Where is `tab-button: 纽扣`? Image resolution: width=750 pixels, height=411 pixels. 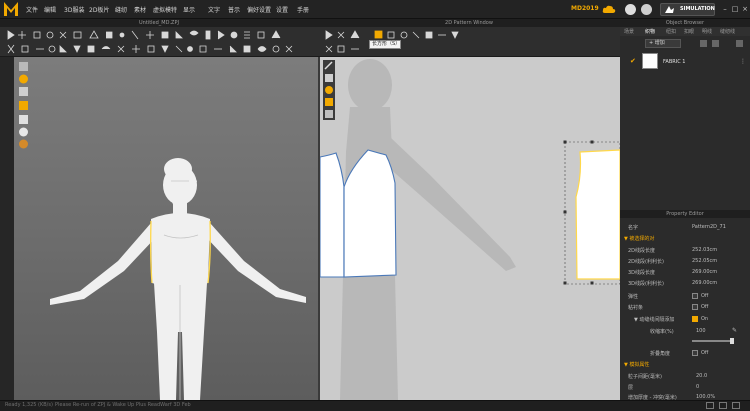
tab-button: 纽扣 is located at coordinates (671, 31).